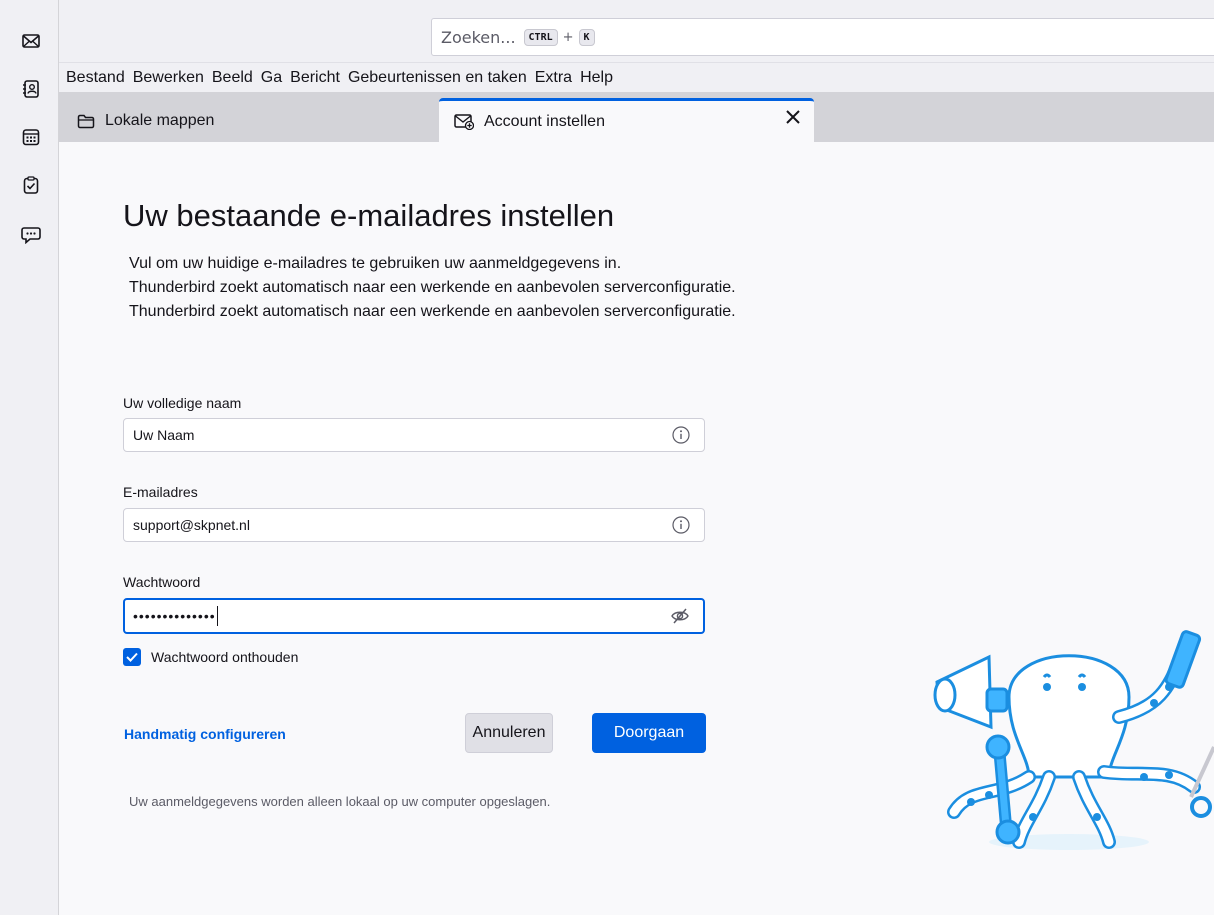 The image size is (1214, 915). I want to click on remember-password-label: Wachtwoord onthouden, so click(225, 657).